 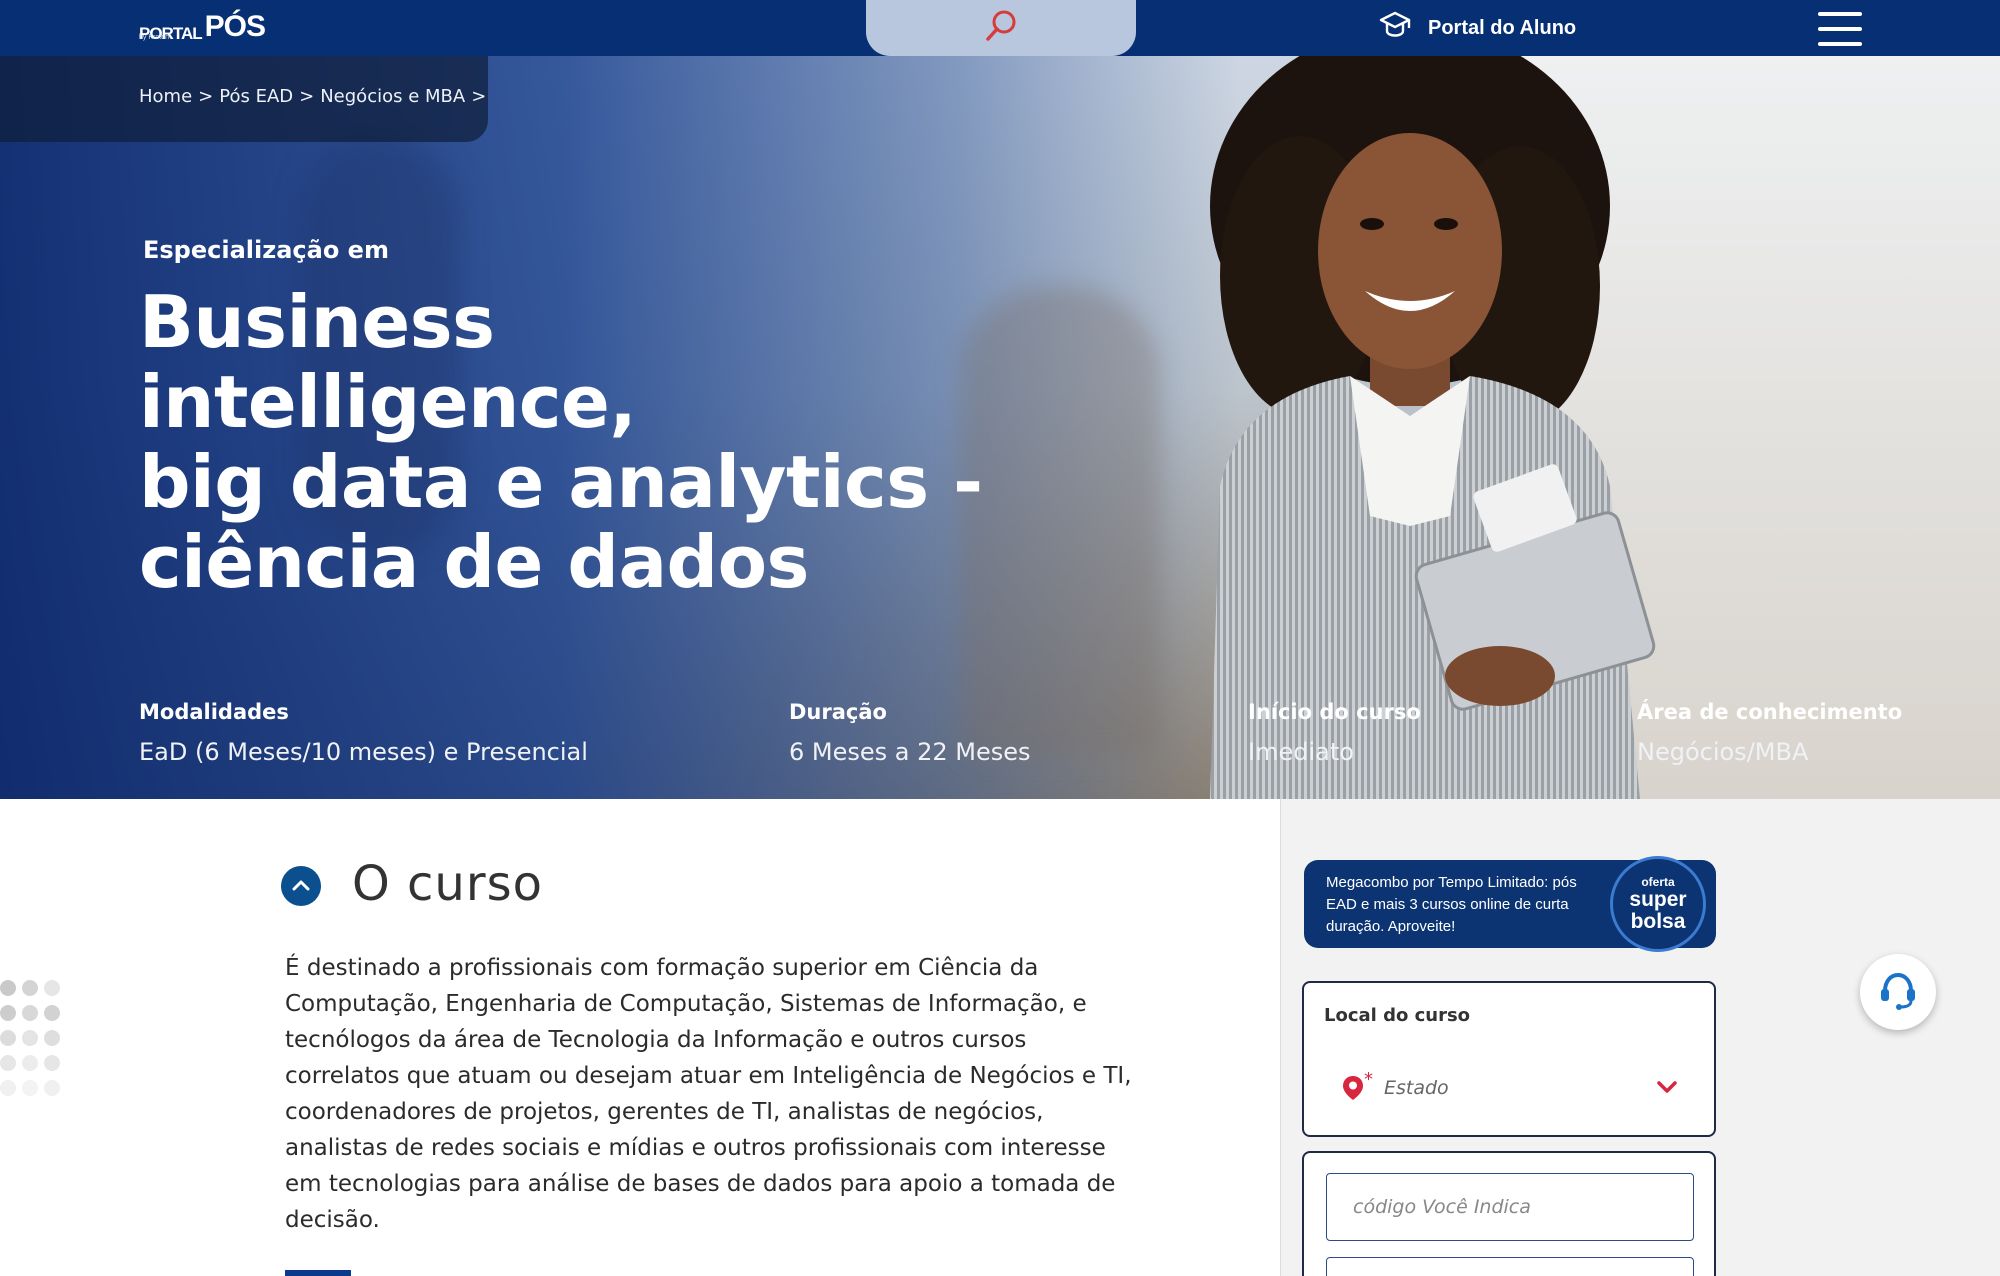 I want to click on voce-indica-card, so click(x=1509, y=1213).